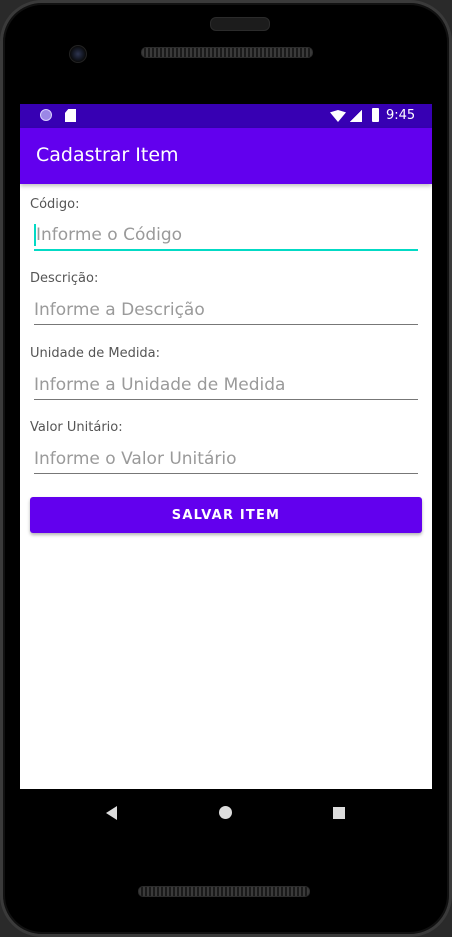 The width and height of the screenshot is (452, 937). What do you see at coordinates (76, 427) in the screenshot?
I see `valor-unitario-label: Valor Unitário:` at bounding box center [76, 427].